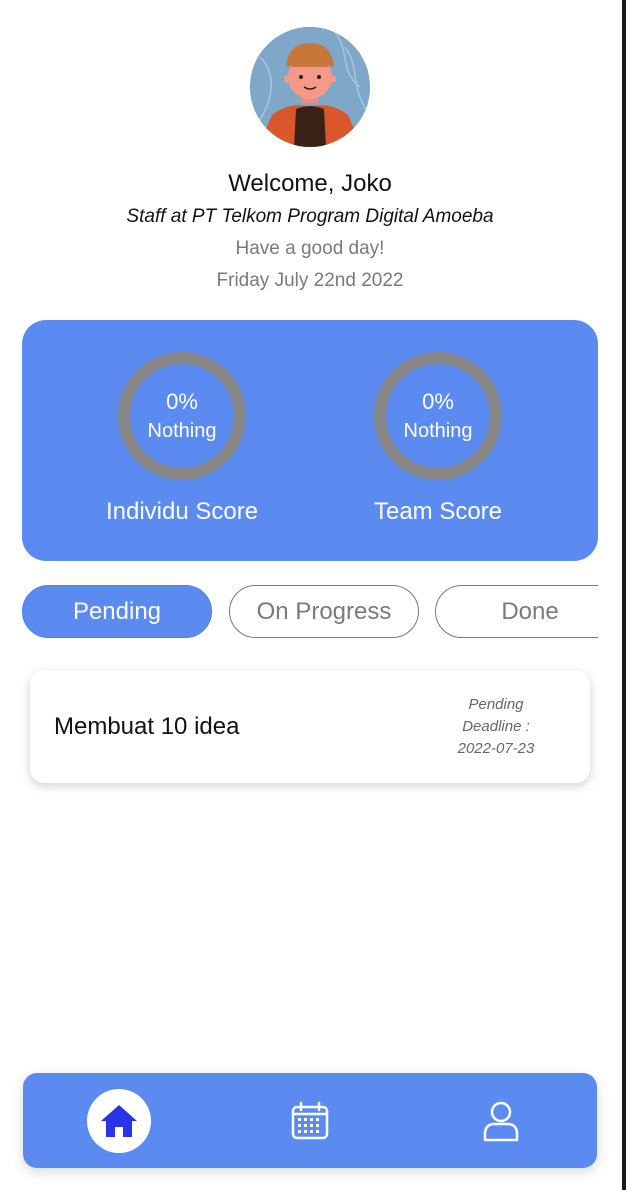 This screenshot has width=626, height=1190. Describe the element at coordinates (496, 748) in the screenshot. I see `task-deadline: 2022-07-23` at that location.